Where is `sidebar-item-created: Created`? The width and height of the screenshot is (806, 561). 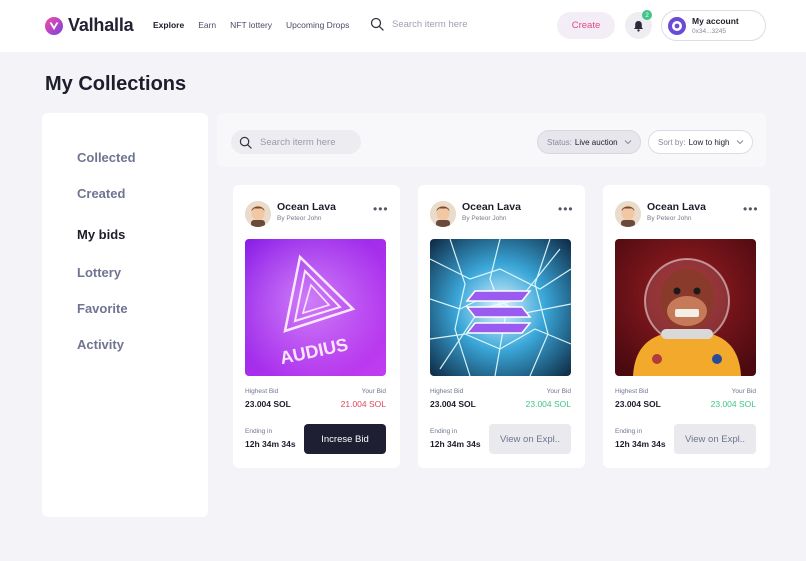
sidebar-item-created: Created is located at coordinates (101, 193).